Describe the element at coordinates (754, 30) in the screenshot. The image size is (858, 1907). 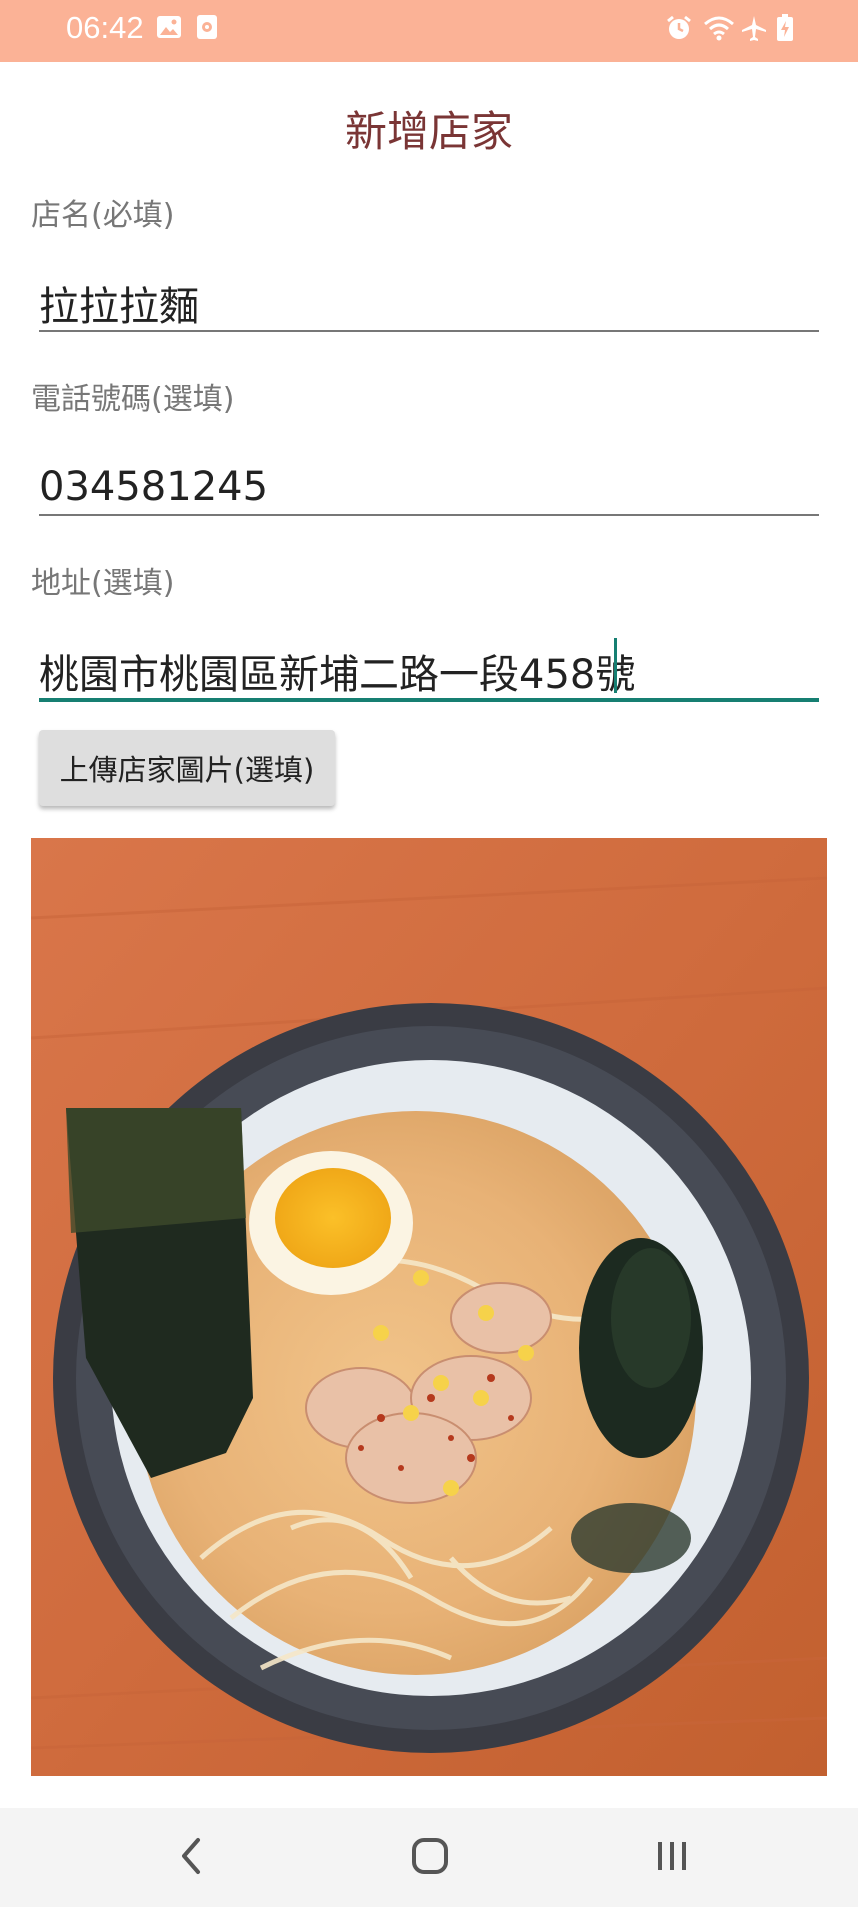
I see `airplane-mode-icon` at that location.